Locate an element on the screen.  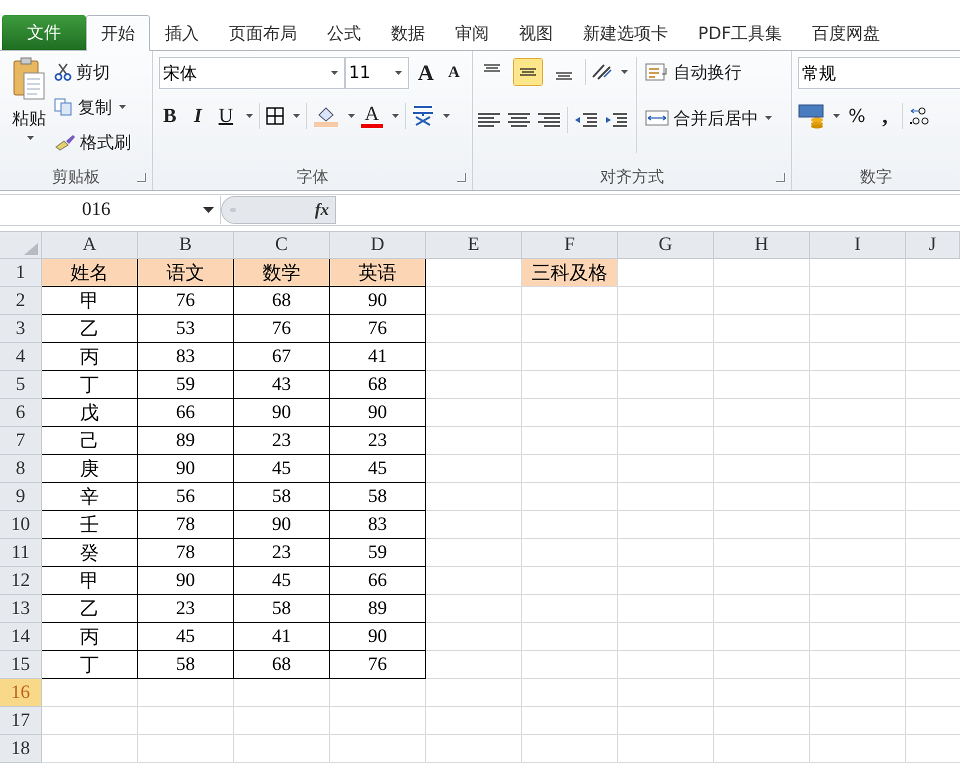
ribbon-tab: PDF工具集 is located at coordinates (740, 32).